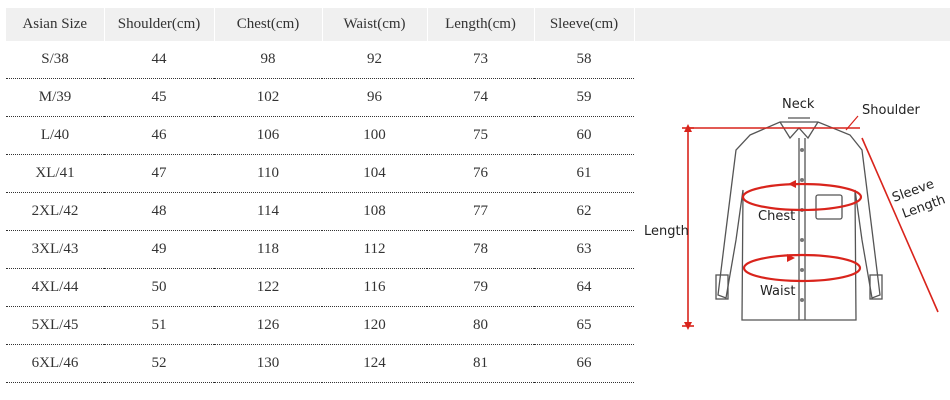  Describe the element at coordinates (159, 97) in the screenshot. I see `cell-shoulder: 45` at that location.